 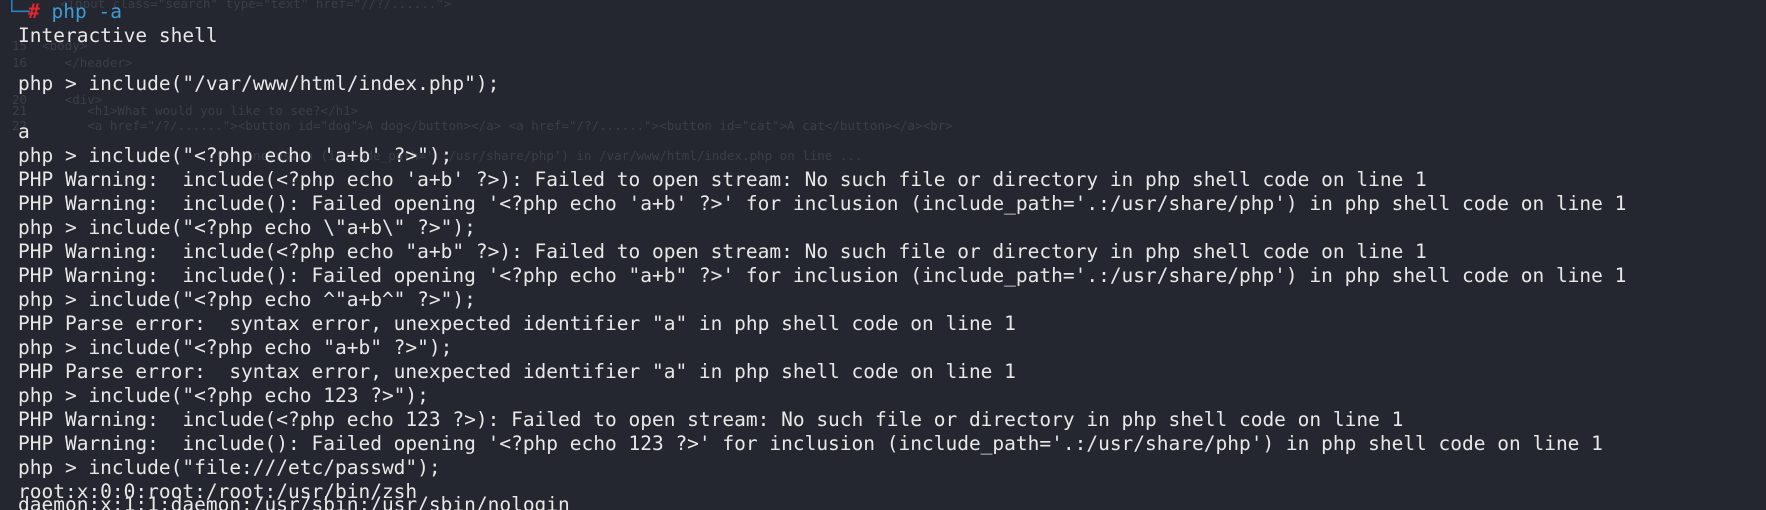 What do you see at coordinates (118, 35) in the screenshot?
I see `terminal-line: Interactive shell` at bounding box center [118, 35].